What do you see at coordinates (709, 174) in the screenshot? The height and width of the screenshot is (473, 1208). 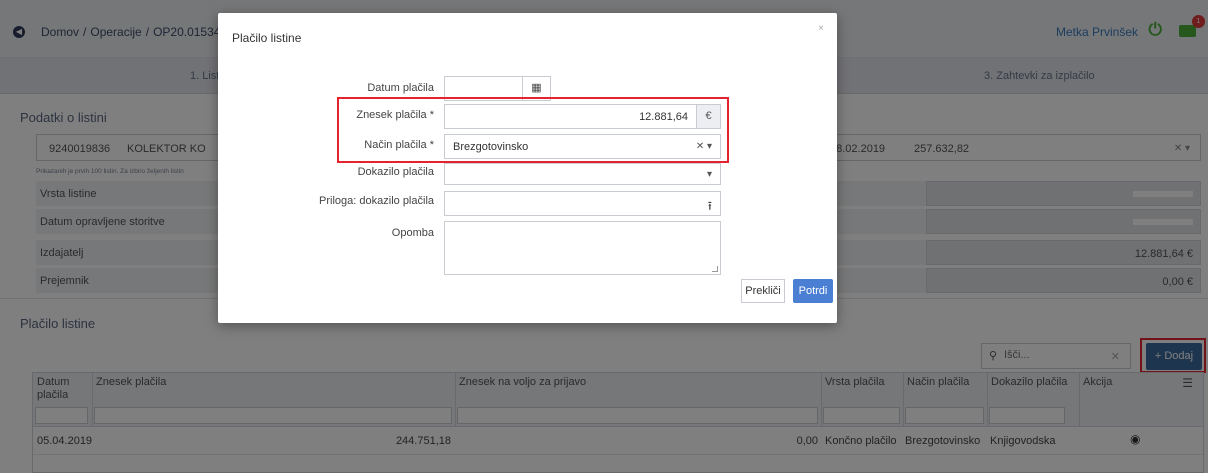 I see `chevron-down-icon: ▾` at bounding box center [709, 174].